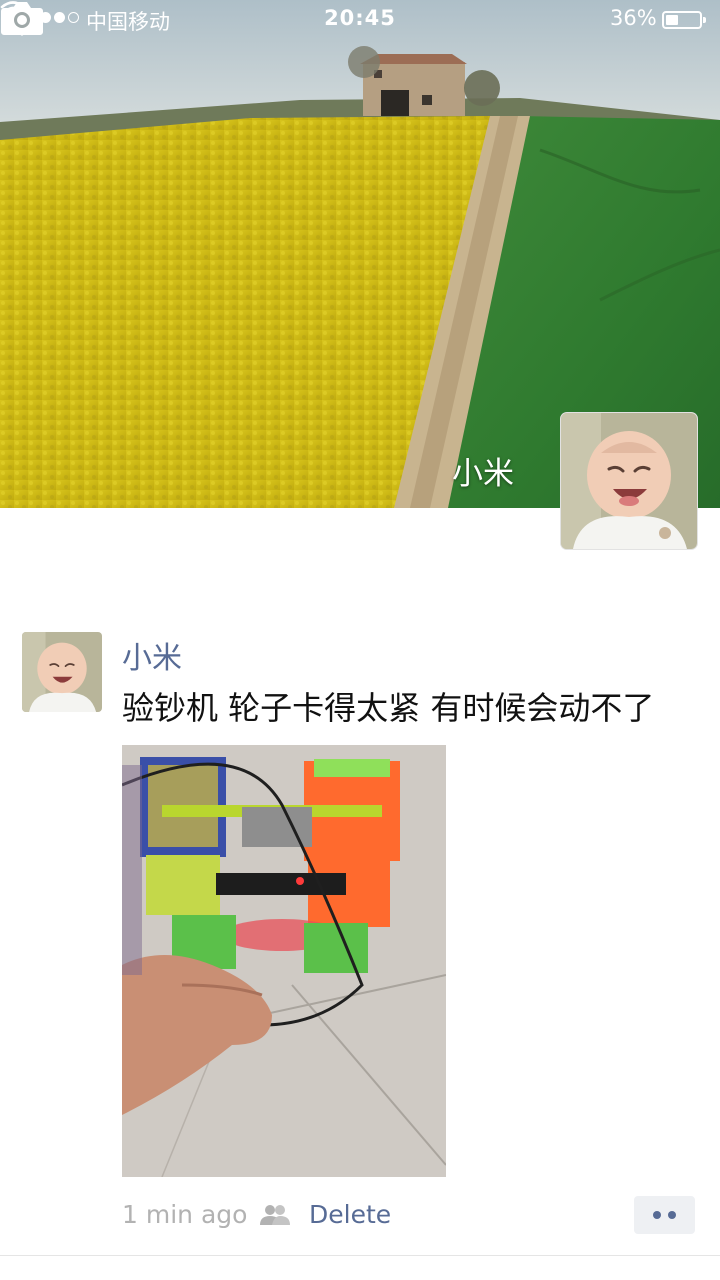 The width and height of the screenshot is (720, 1280). Describe the element at coordinates (412, 1218) in the screenshot. I see `post-meta: 1 min ago Delete` at that location.